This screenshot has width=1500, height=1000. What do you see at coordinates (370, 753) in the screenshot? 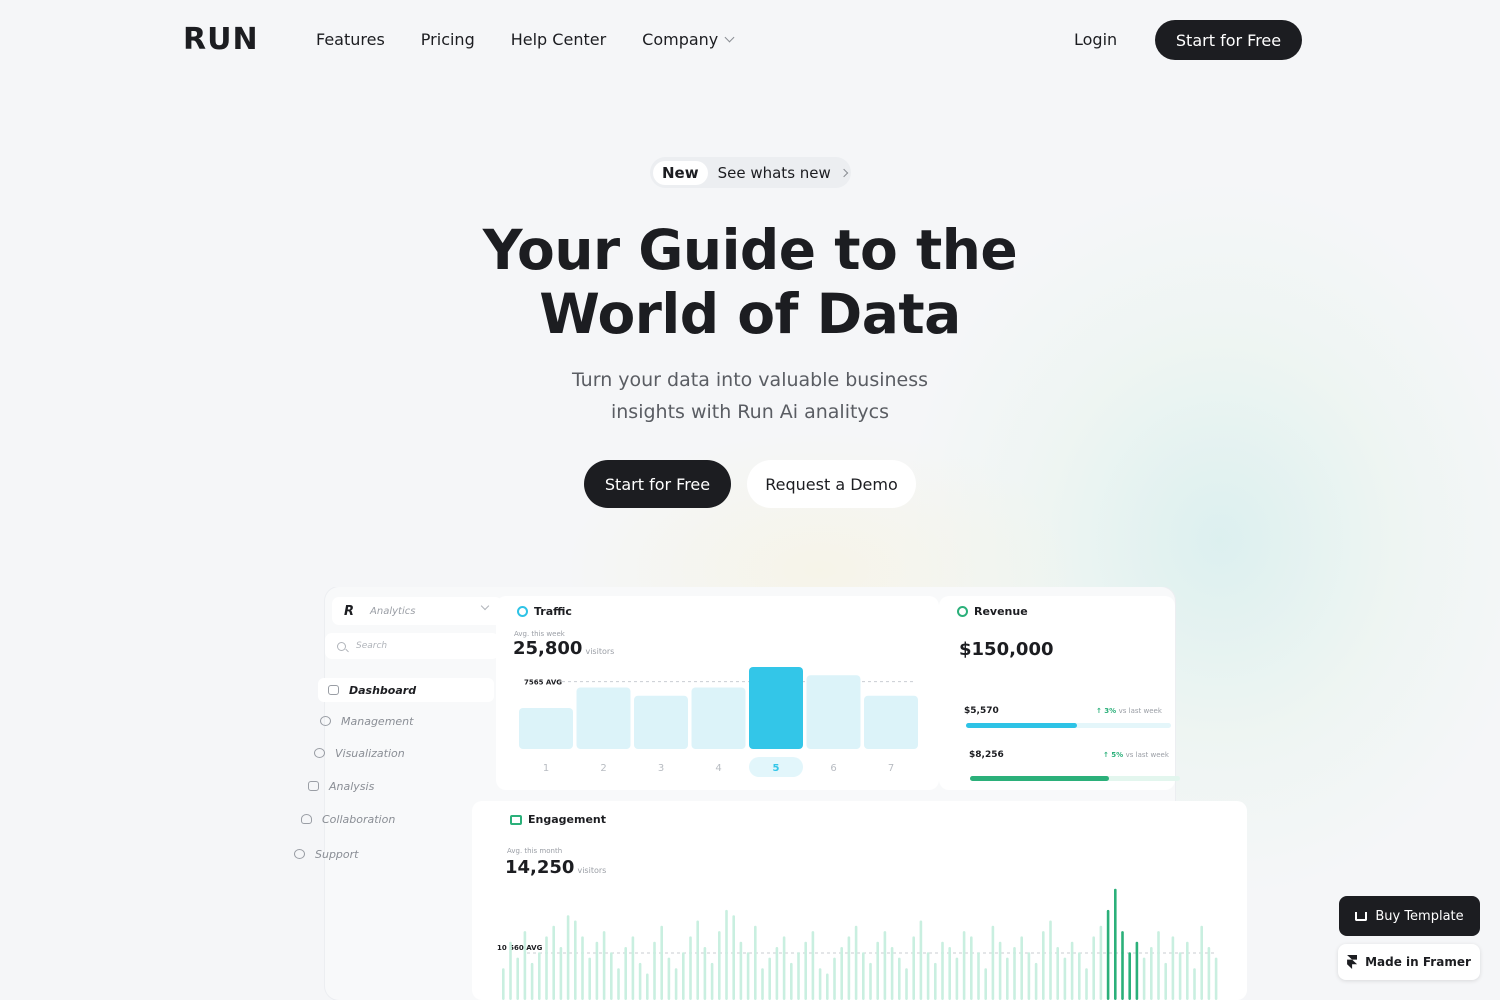
I see `sidebar-item-label: Visualization` at bounding box center [370, 753].